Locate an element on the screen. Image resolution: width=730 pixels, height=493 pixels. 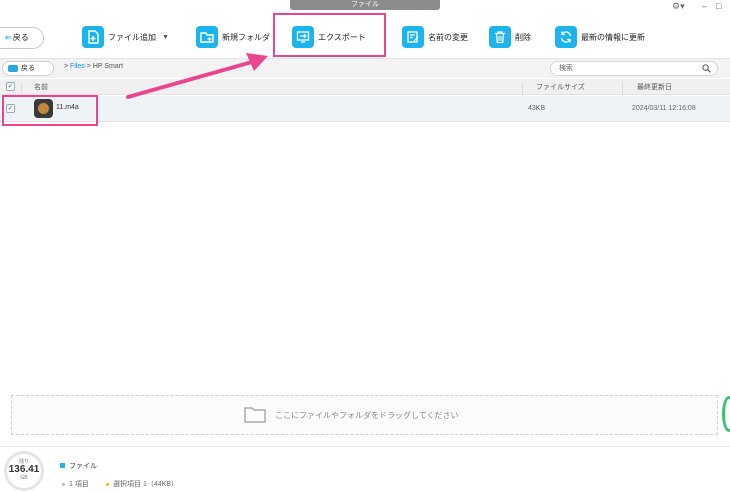
new-folder-button: 新規フォルダ is located at coordinates (233, 37).